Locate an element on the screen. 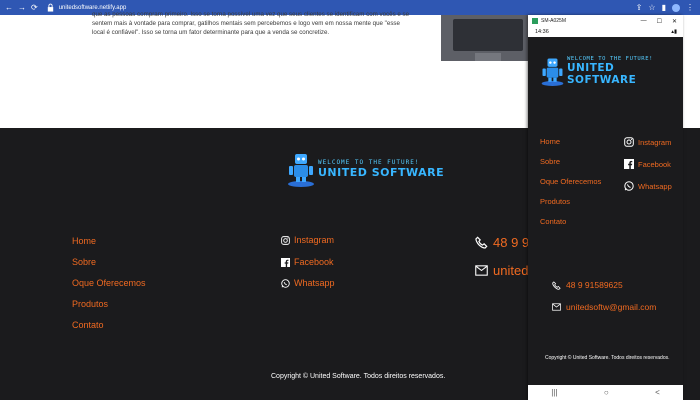  logo-brand: UNITED SOFTWARE is located at coordinates (381, 172).